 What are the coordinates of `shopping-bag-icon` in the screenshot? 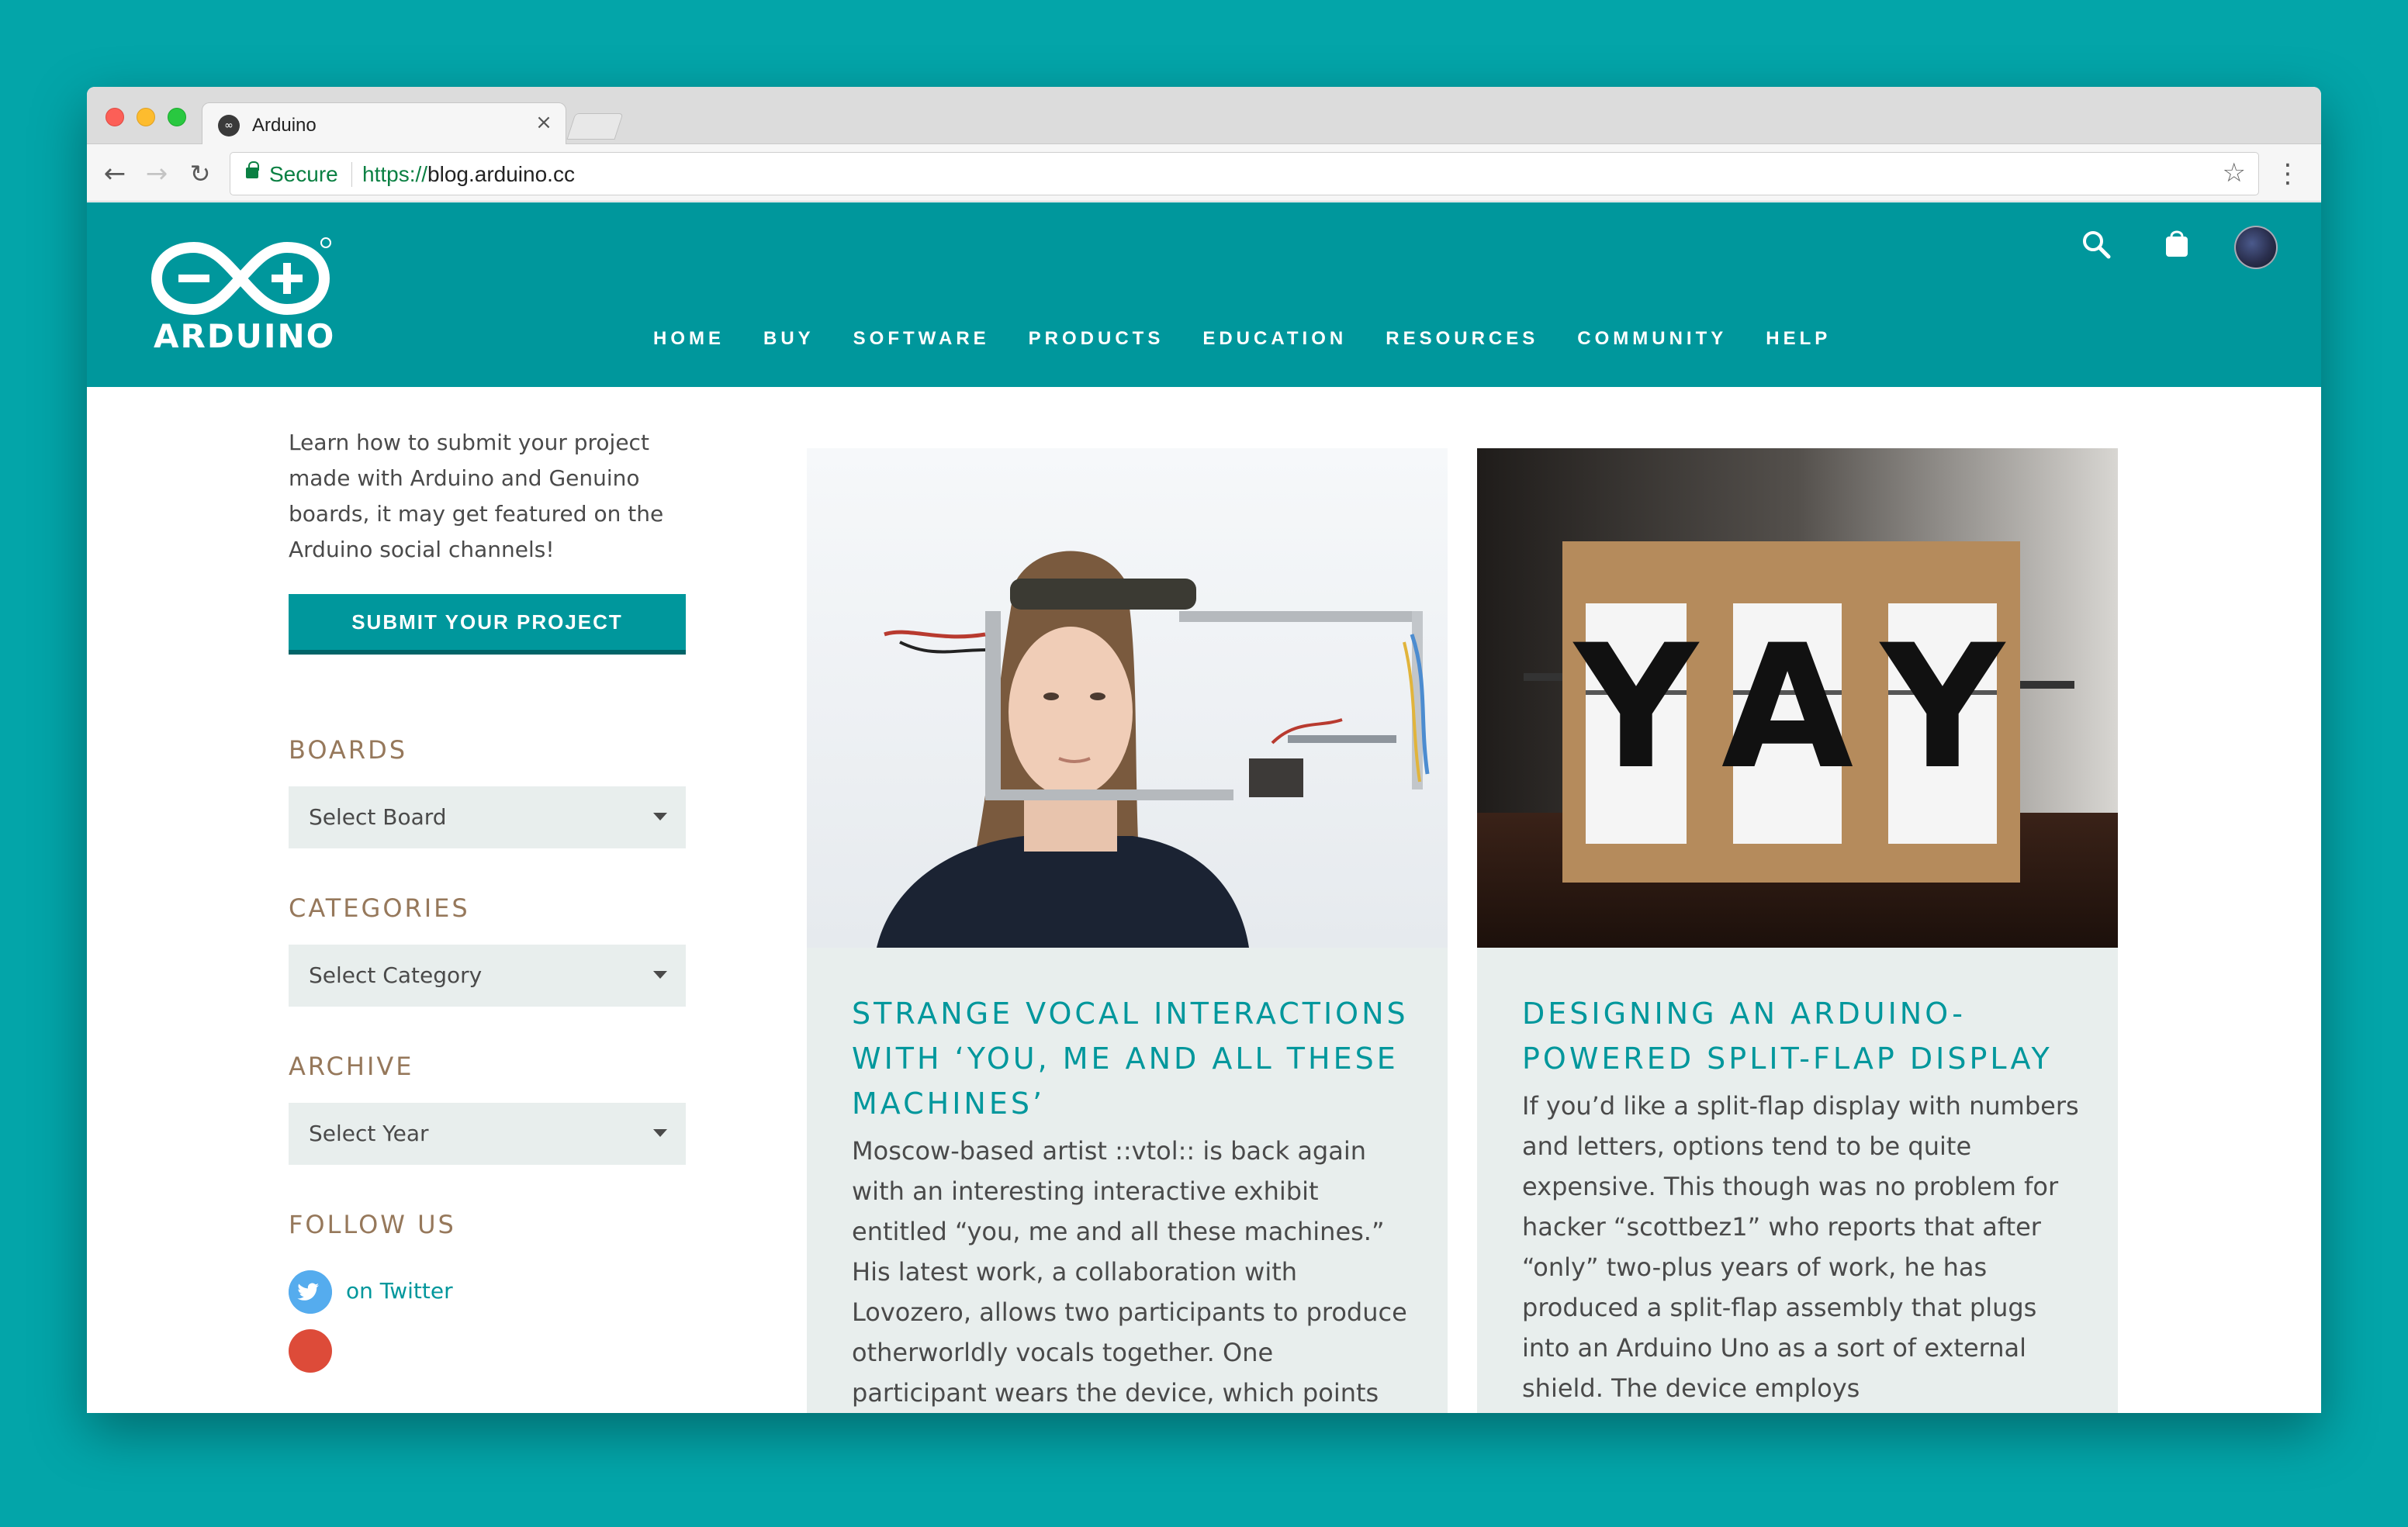 It's located at (2177, 243).